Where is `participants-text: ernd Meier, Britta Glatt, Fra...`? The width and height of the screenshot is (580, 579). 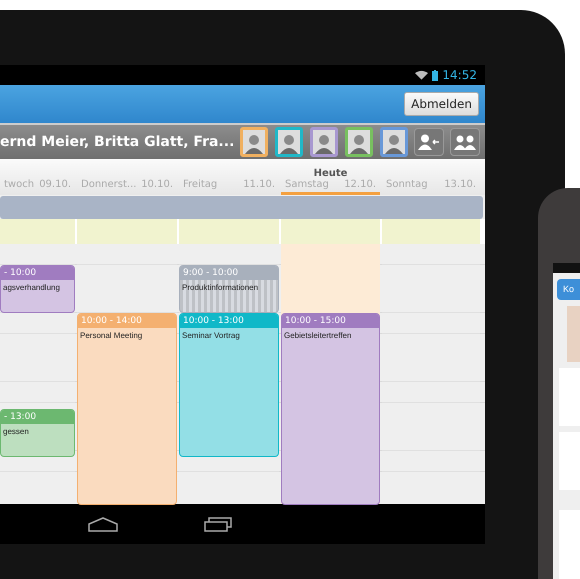
participants-text: ernd Meier, Britta Glatt, Fra... is located at coordinates (117, 142).